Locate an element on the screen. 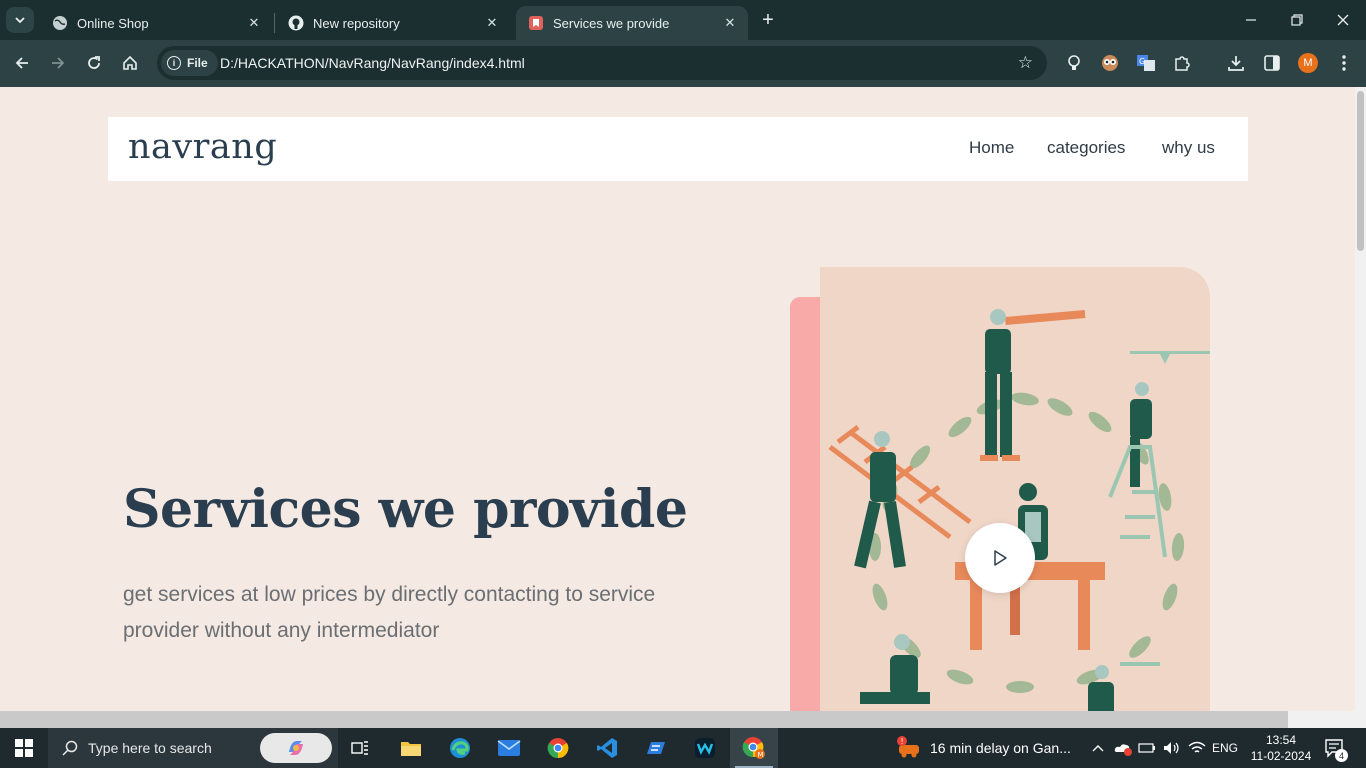 The width and height of the screenshot is (1366, 768). minimize-button is located at coordinates (1251, 20).